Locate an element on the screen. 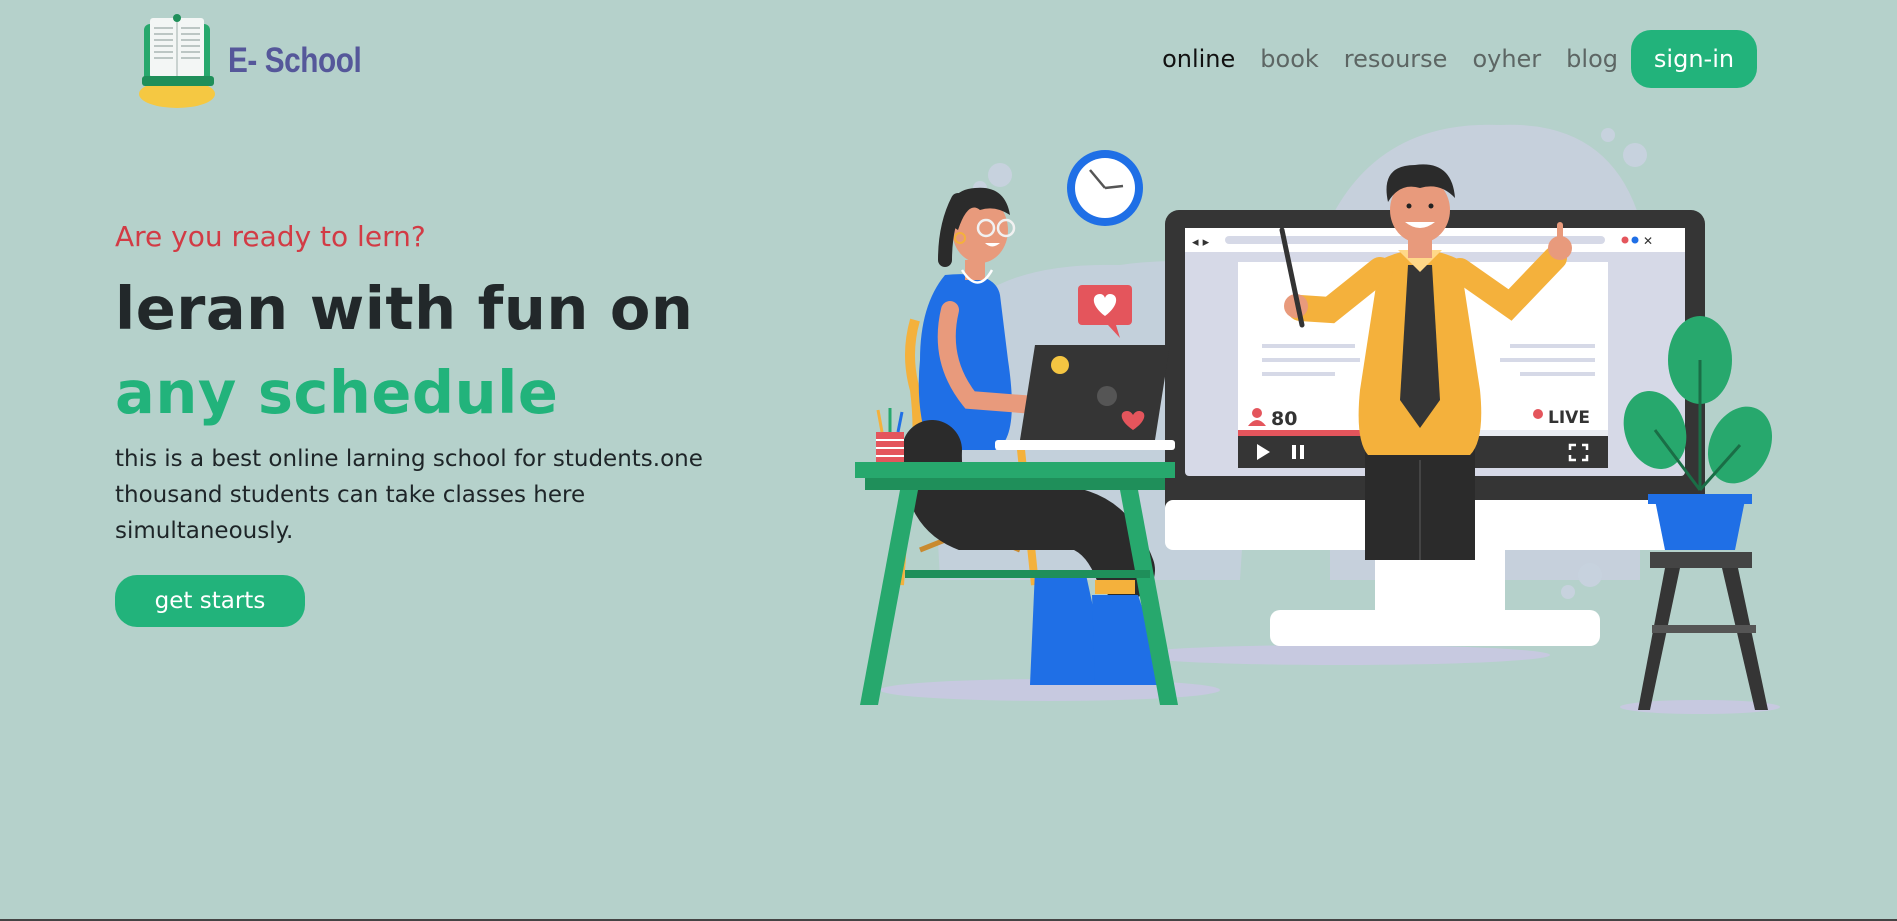 The image size is (1897, 921). logo: E- School is located at coordinates (261, 61).